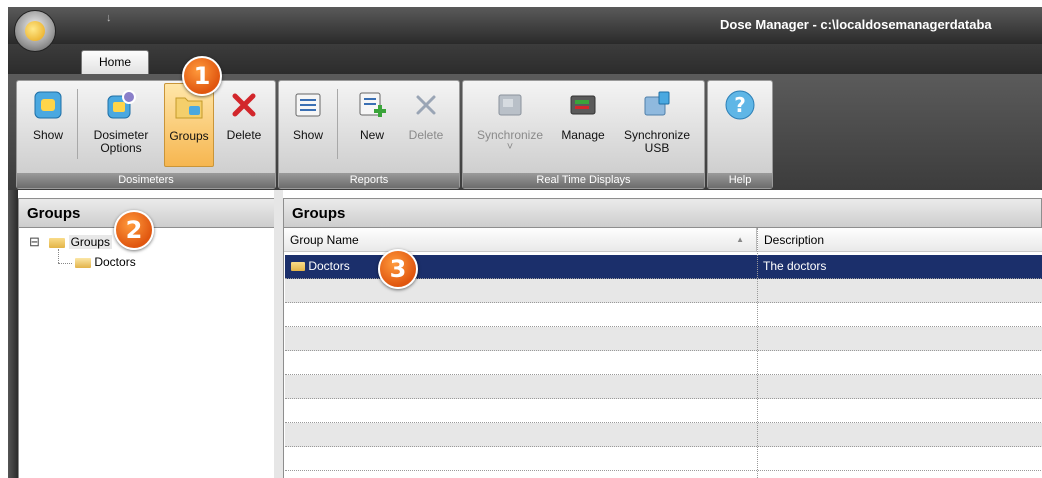  Describe the element at coordinates (740, 239) in the screenshot. I see `sort-ascending-icon: ▲` at that location.